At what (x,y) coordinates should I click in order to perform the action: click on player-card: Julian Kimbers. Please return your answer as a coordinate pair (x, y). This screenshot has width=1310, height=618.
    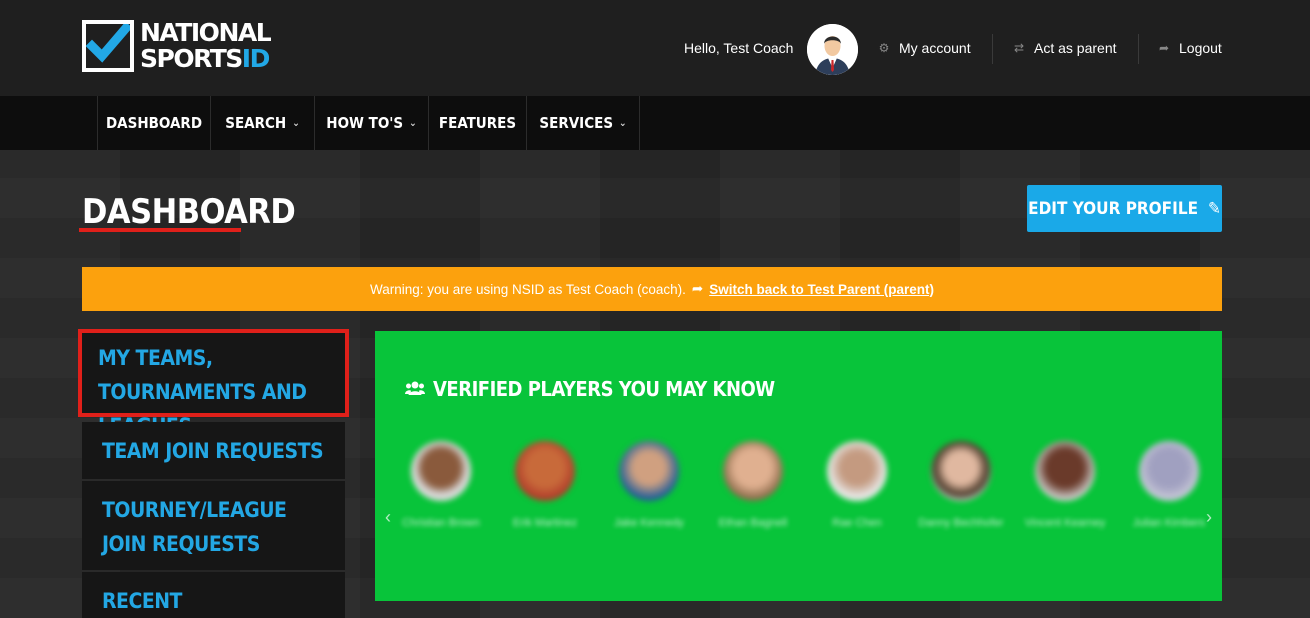
    Looking at the image, I should click on (1169, 486).